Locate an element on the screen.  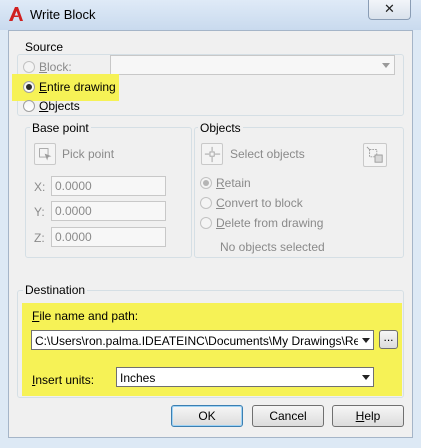
pick-point-label: Pick point is located at coordinates (88, 154).